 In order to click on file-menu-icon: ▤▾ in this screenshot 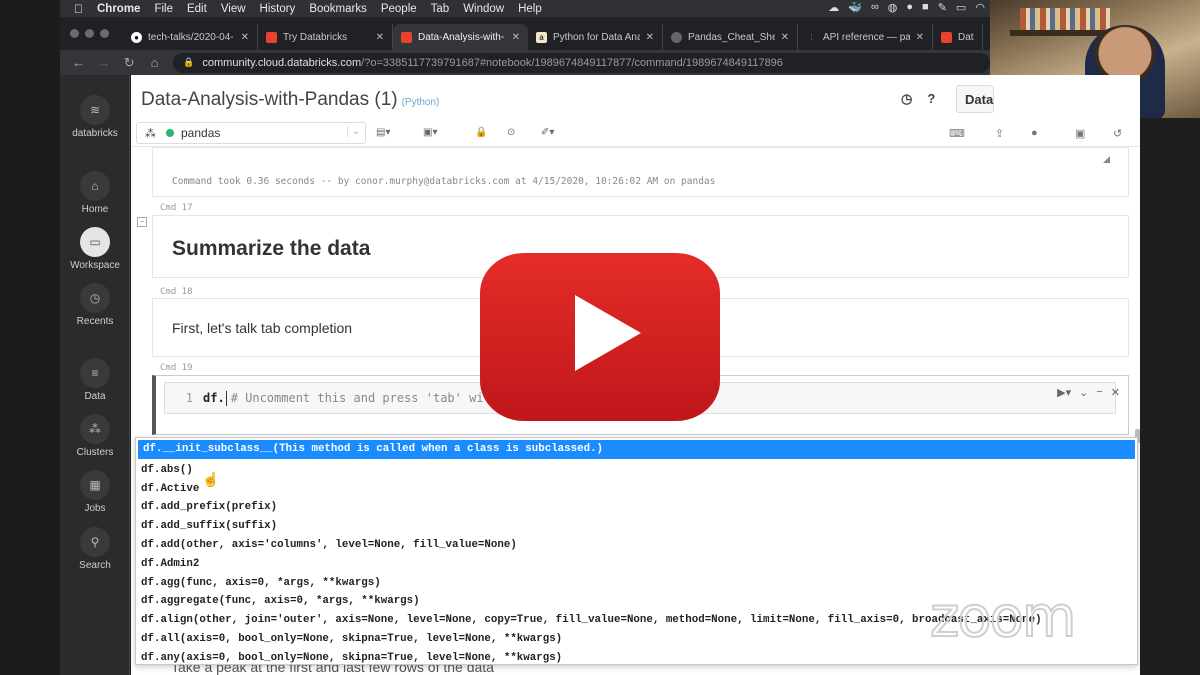, I will do `click(383, 132)`.